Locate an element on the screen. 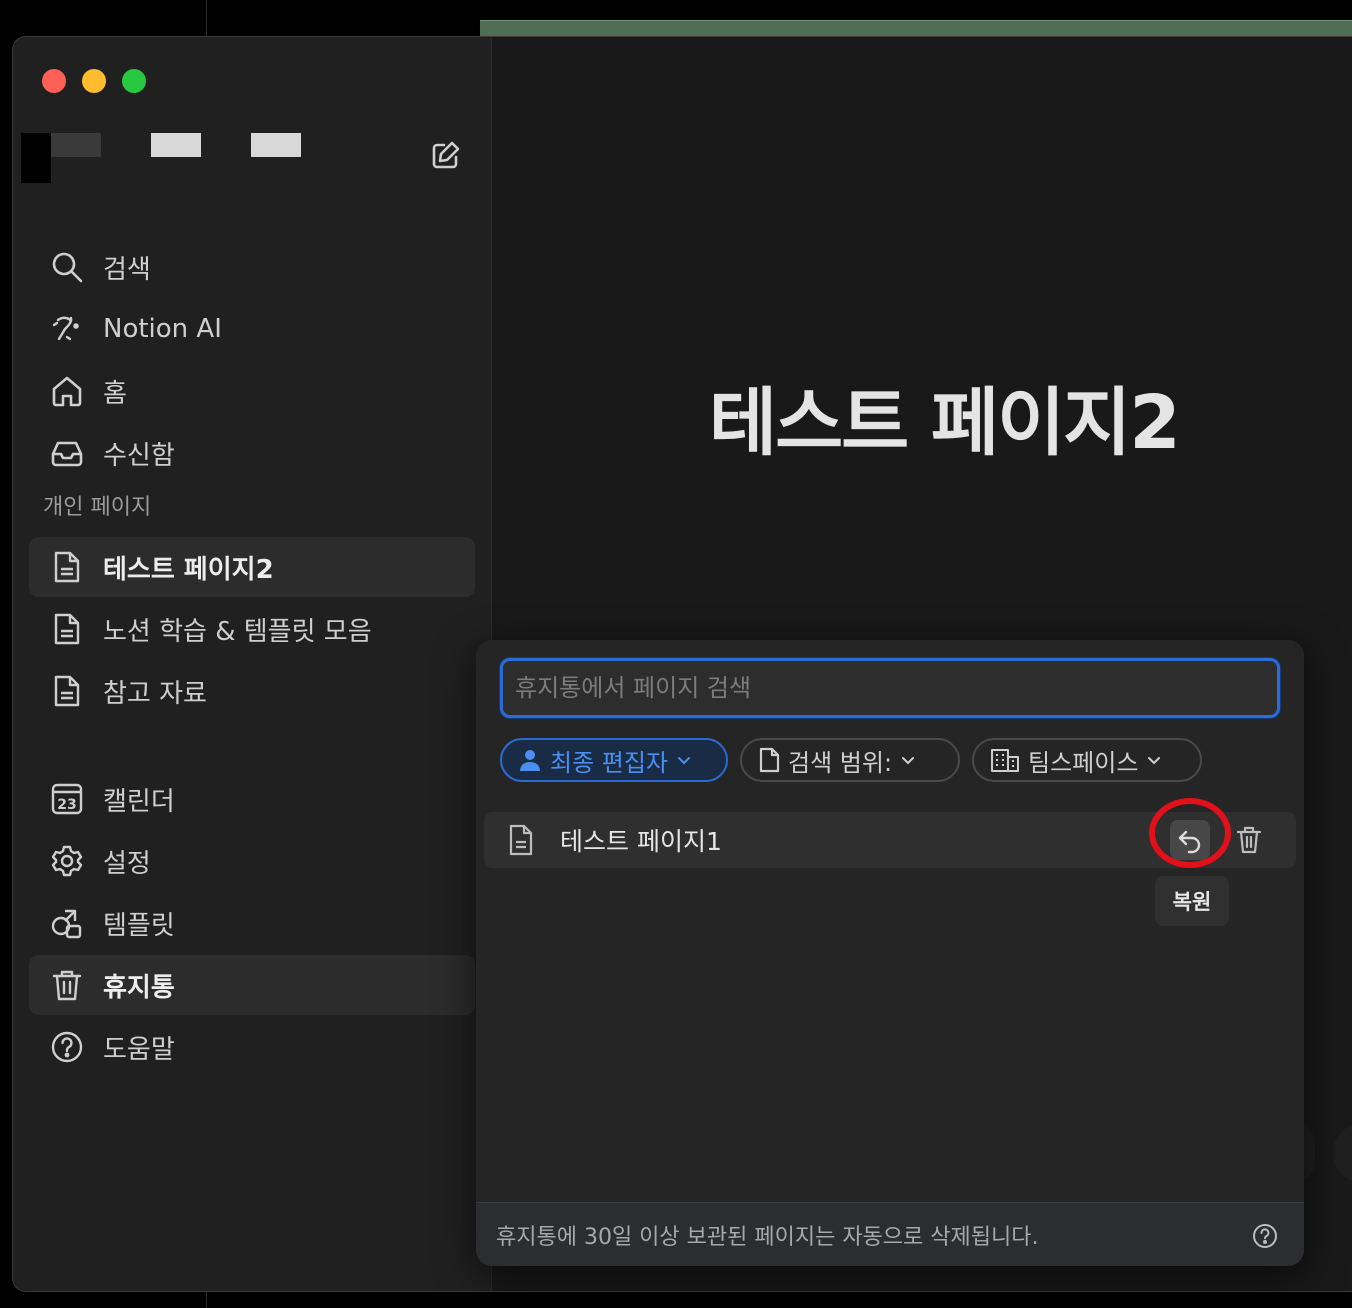  sidebar-item-label: Notion AI is located at coordinates (162, 329).